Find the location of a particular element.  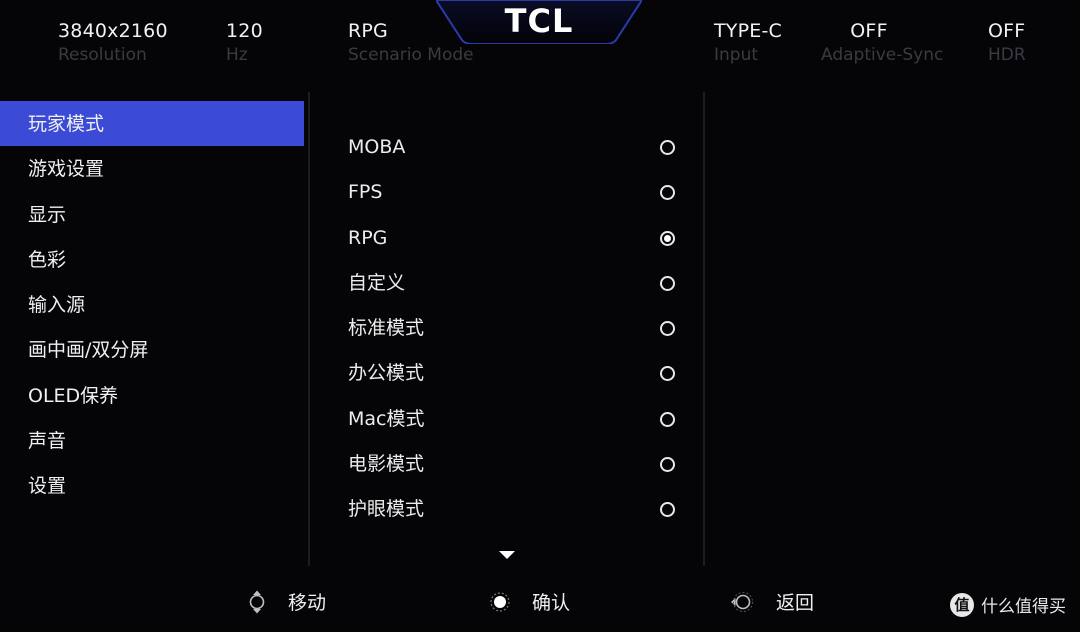

hint-confirm: 确认 is located at coordinates (529, 601).